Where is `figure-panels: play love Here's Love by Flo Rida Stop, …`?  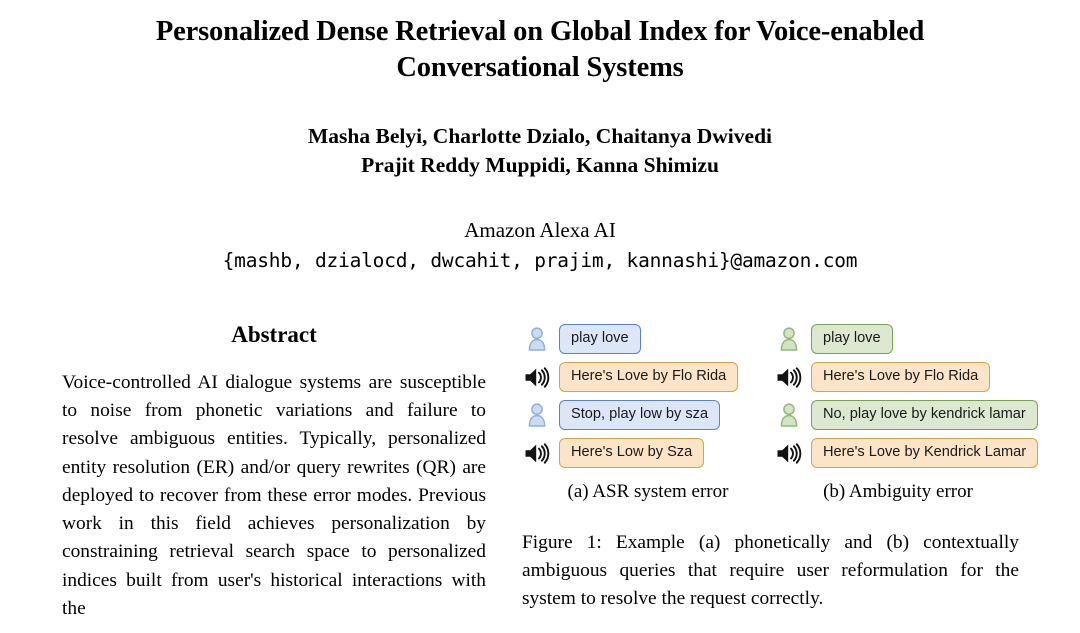
figure-panels: play love Here's Love by Flo Rida Stop, … is located at coordinates (780, 412).